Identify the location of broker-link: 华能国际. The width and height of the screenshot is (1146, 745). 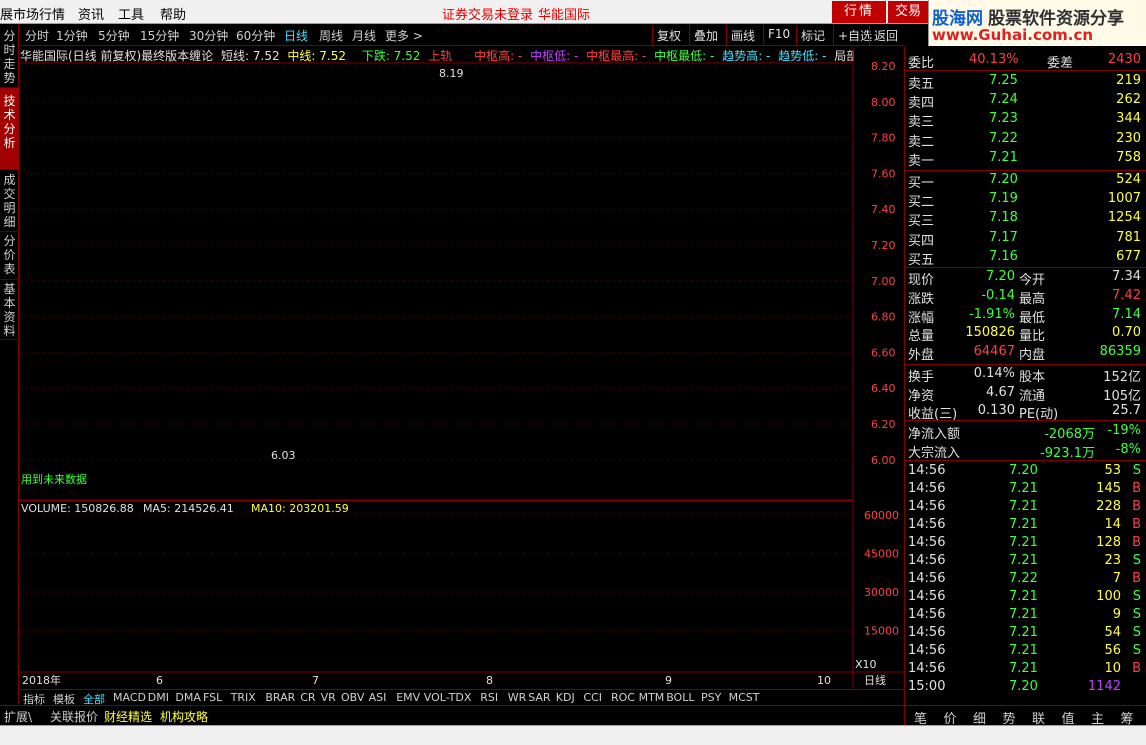
(564, 13).